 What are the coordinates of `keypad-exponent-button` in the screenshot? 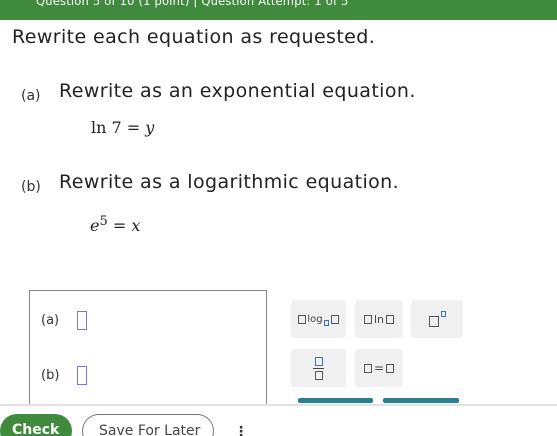 It's located at (437, 319).